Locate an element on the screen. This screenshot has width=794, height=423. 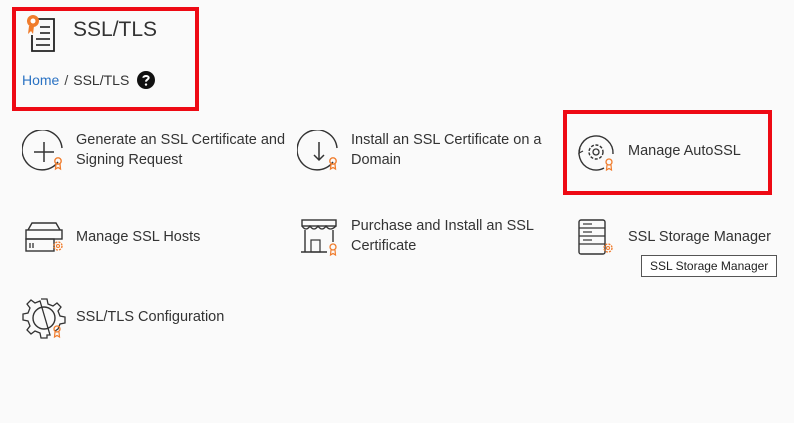
tooltip-ssl-storage-manager: SSL Storage Manager is located at coordinates (709, 266).